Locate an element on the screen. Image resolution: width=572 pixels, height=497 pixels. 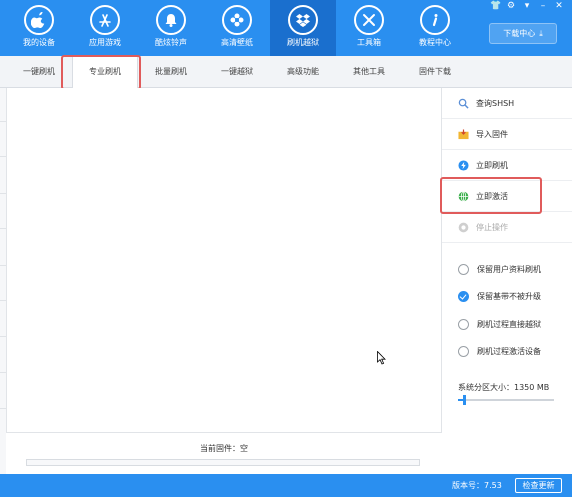
nav-item-apps-games: 应用游戏 is located at coordinates (105, 28).